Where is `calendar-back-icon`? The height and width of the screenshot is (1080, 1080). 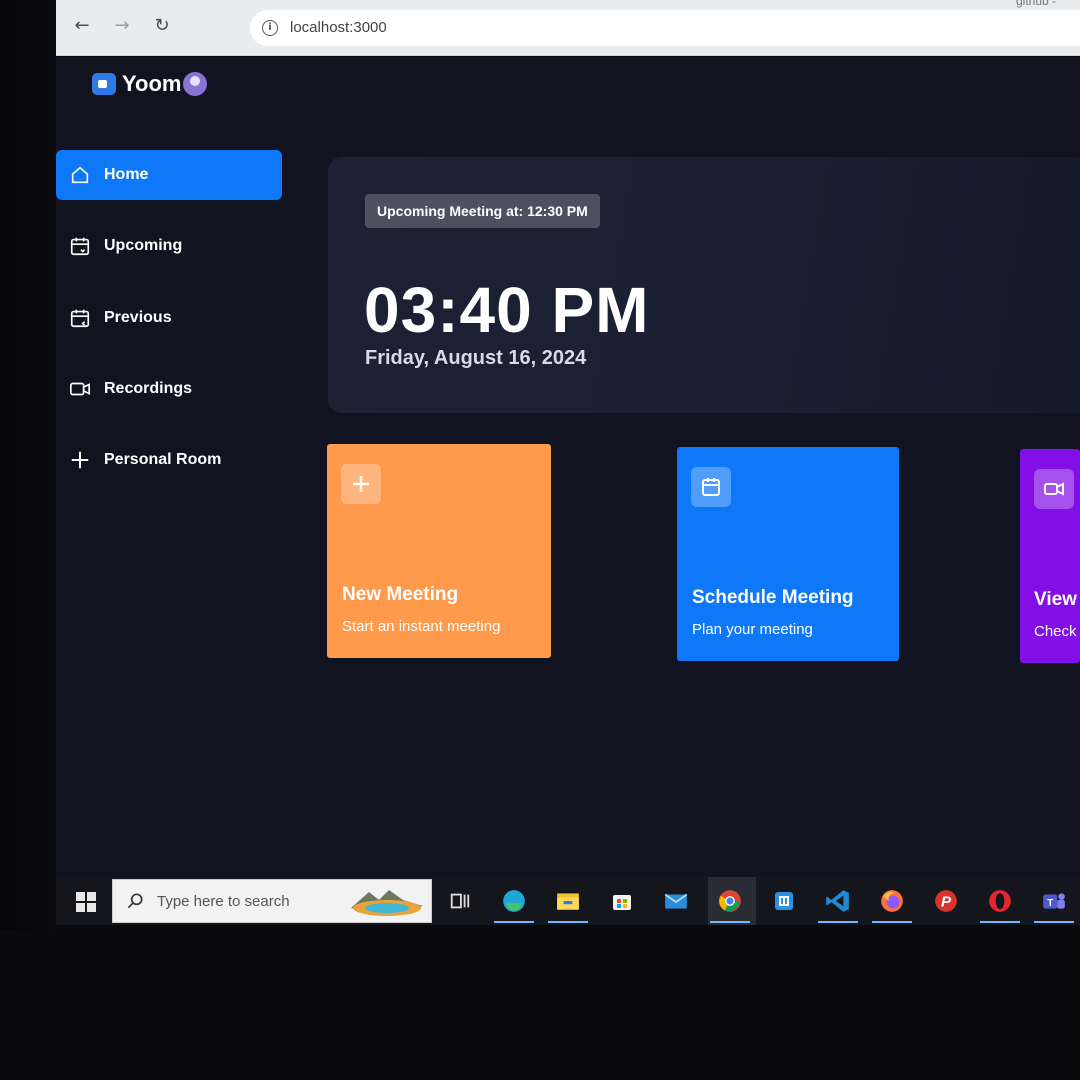
calendar-back-icon is located at coordinates (80, 318).